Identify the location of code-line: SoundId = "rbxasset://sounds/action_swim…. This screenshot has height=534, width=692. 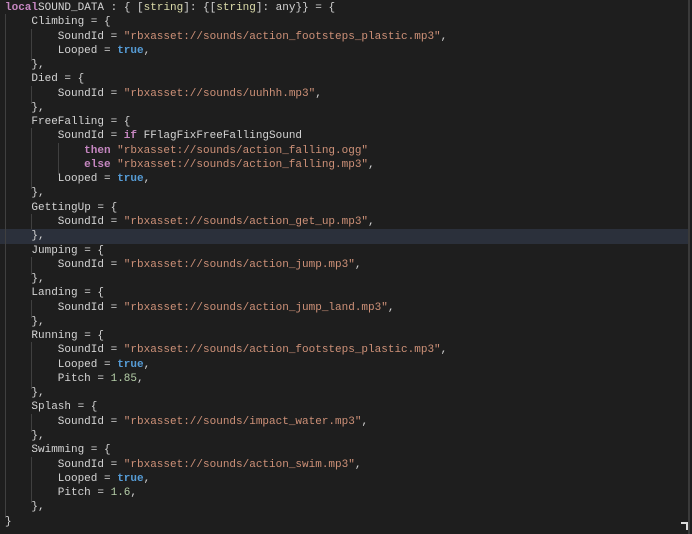
(346, 466).